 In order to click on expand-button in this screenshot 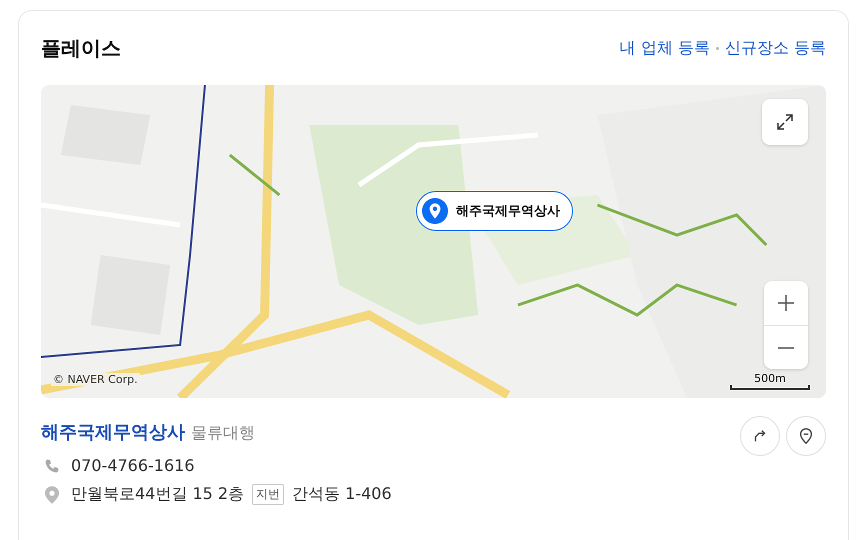, I will do `click(785, 122)`.